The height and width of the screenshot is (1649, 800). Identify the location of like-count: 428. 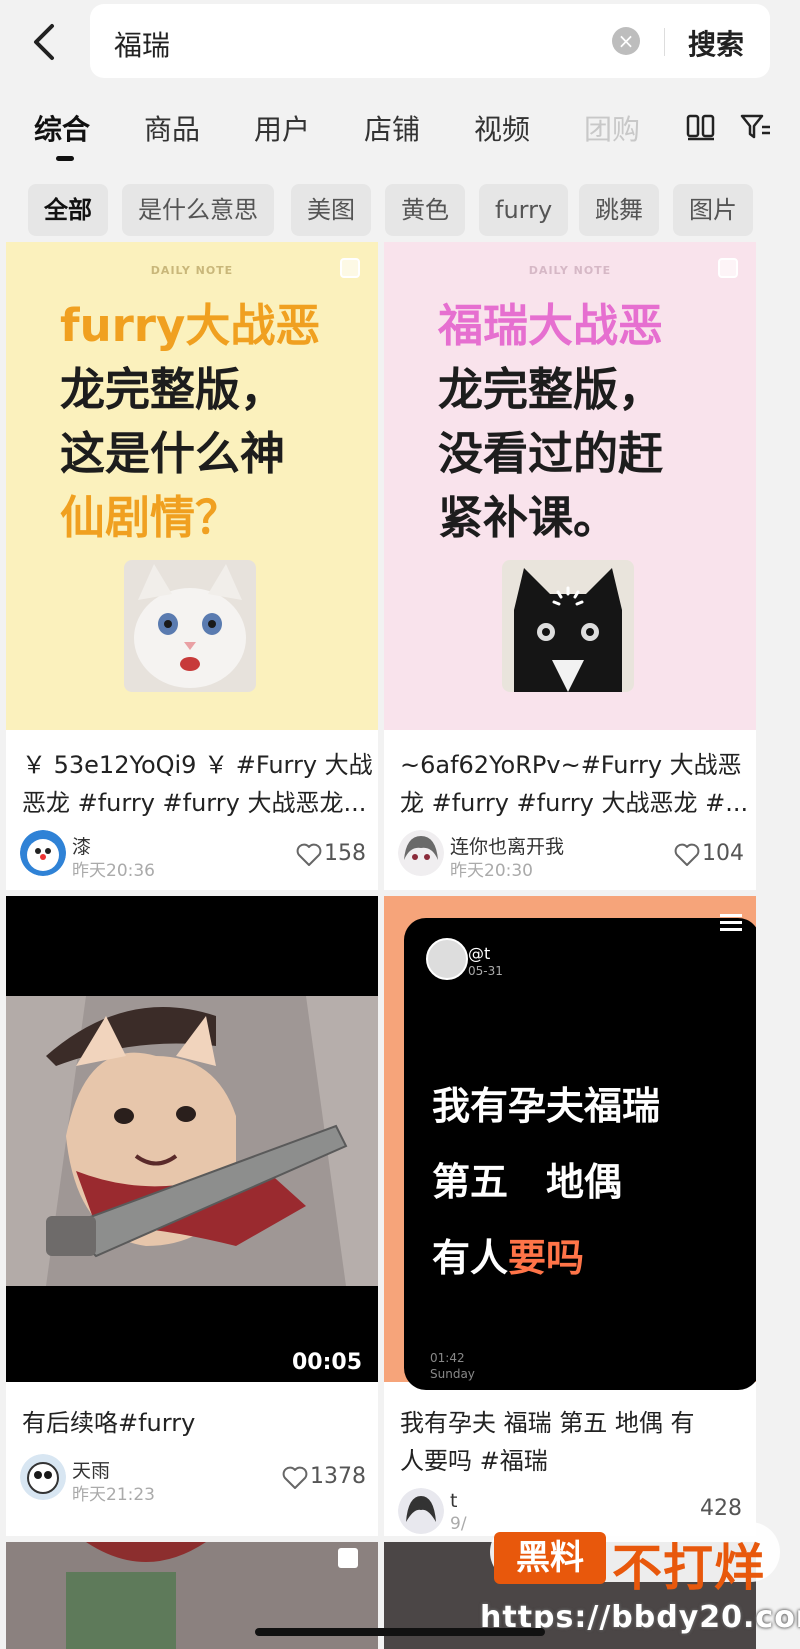
(721, 1508).